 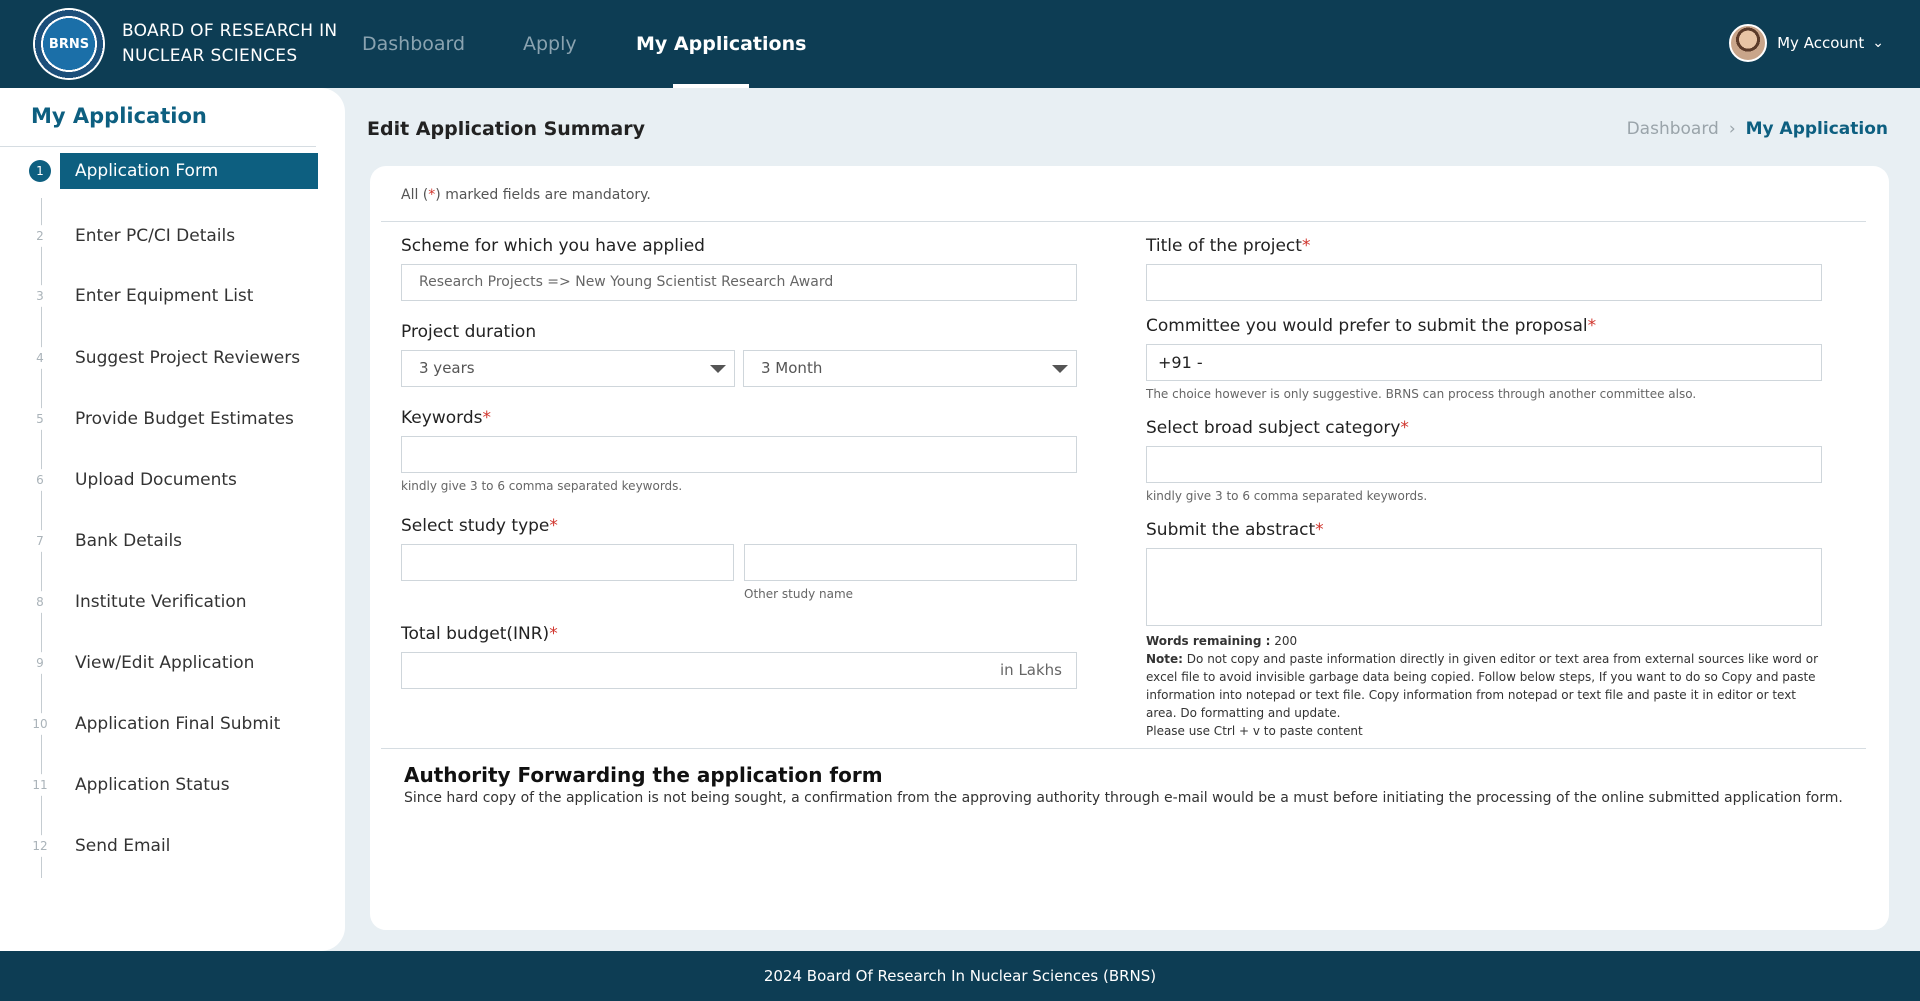 What do you see at coordinates (1208, 641) in the screenshot?
I see `words-remaining-label: Words remaining :` at bounding box center [1208, 641].